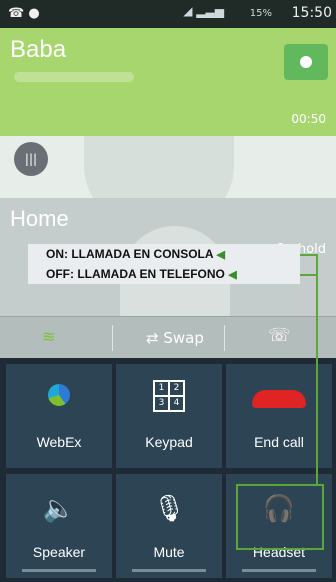  I want to click on battery-level: 15%, so click(260, 13).